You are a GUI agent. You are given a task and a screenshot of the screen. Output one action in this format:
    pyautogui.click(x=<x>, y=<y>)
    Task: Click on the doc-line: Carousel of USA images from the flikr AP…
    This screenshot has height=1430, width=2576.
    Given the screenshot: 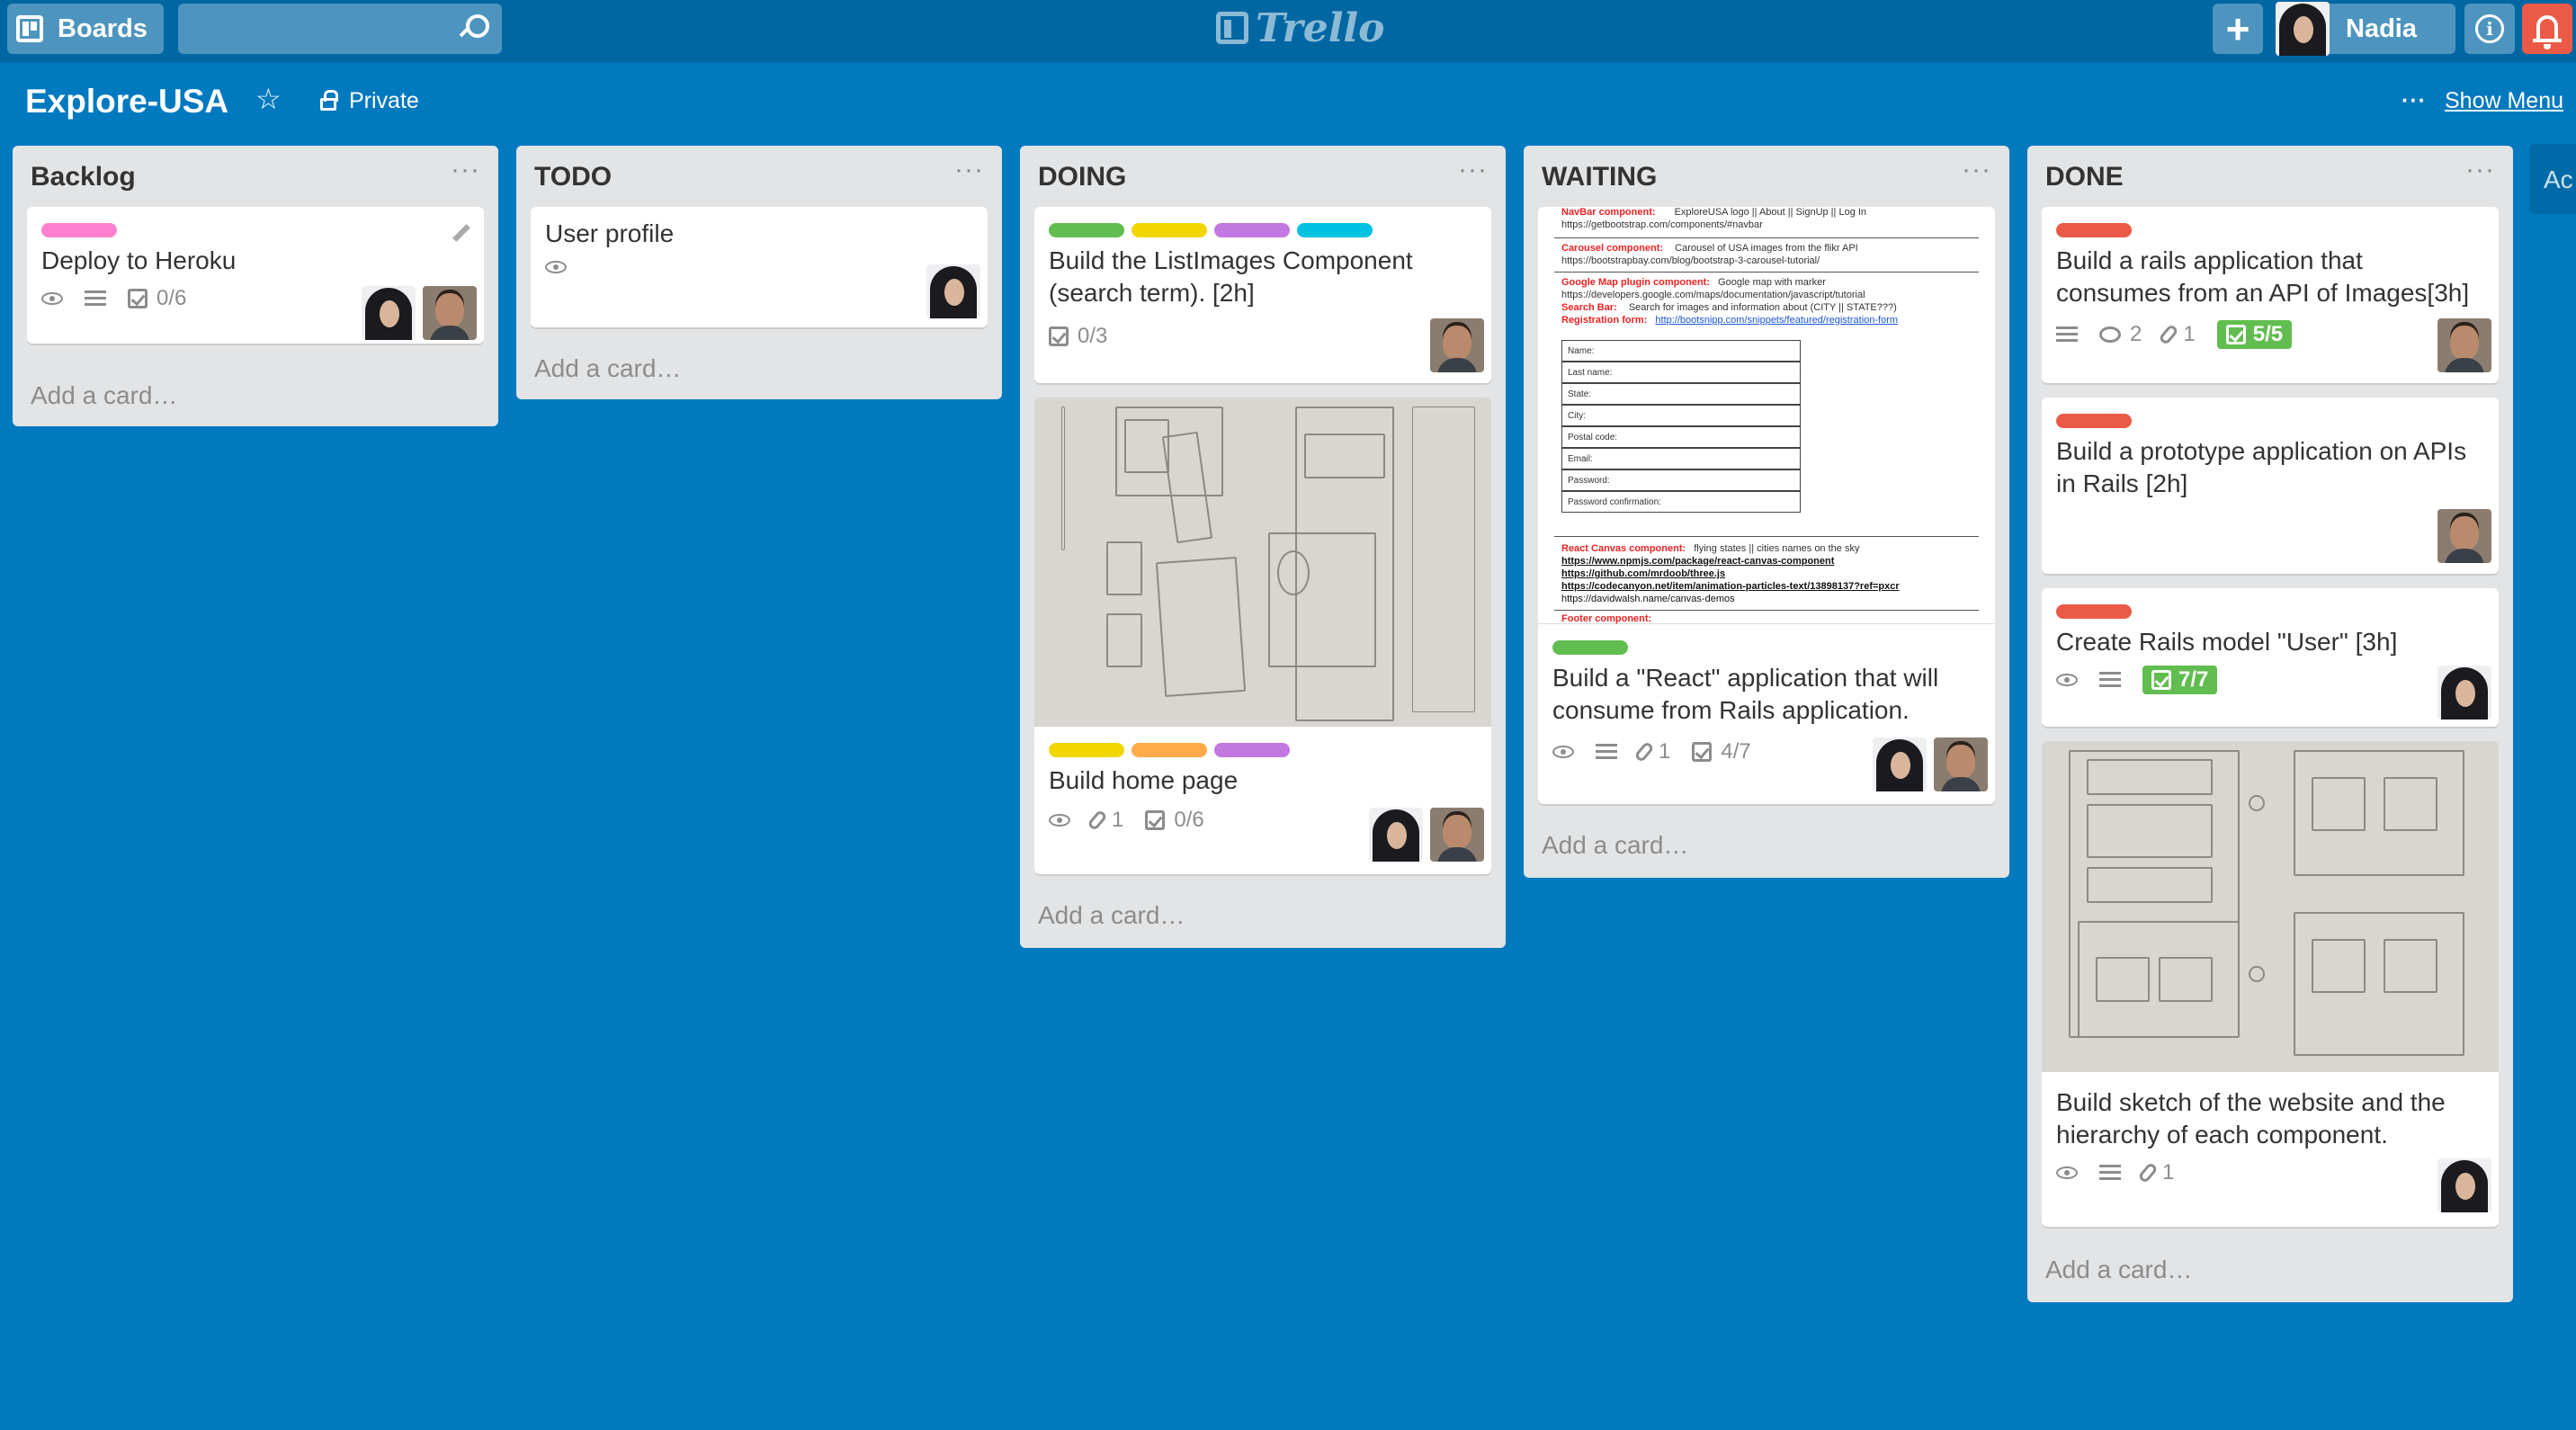 What is the action you would take?
    pyautogui.click(x=1766, y=248)
    